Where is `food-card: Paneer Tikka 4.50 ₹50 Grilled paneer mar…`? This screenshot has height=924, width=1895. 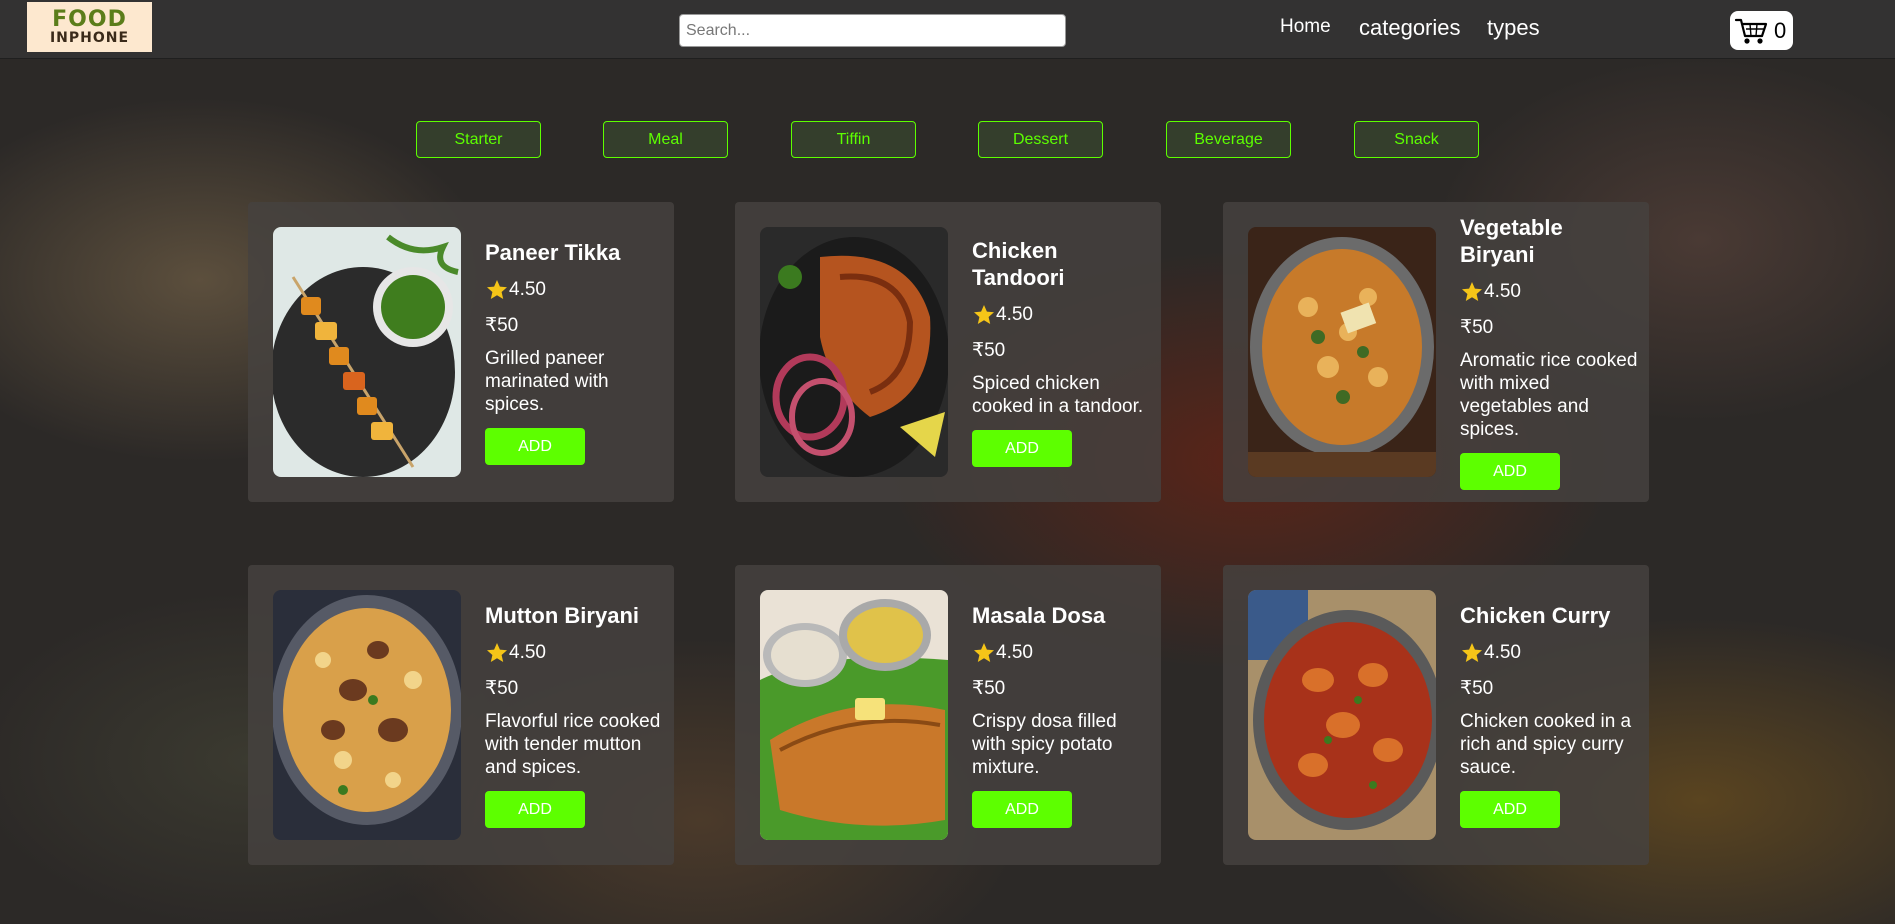
food-card: Paneer Tikka 4.50 ₹50 Grilled paneer mar… is located at coordinates (461, 352).